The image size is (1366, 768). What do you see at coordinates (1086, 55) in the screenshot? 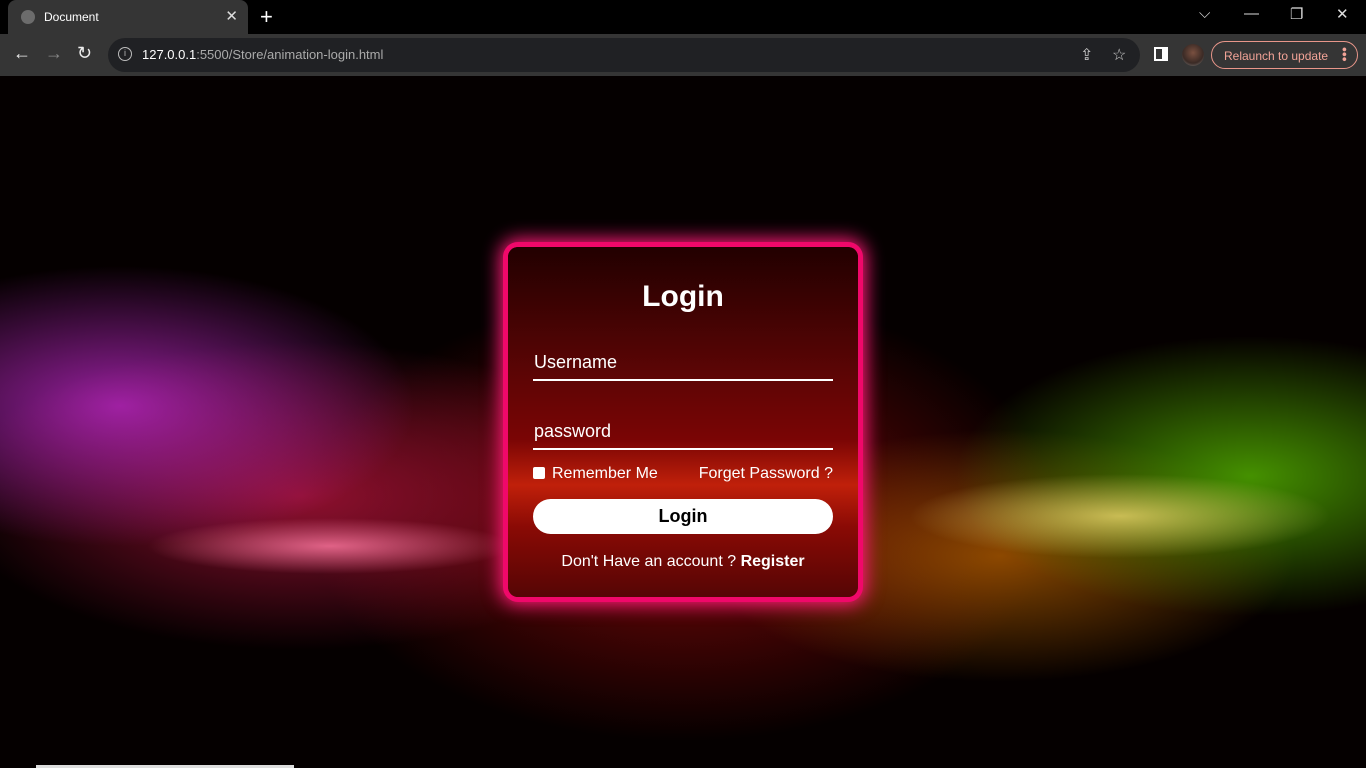
I see `share-icon: ⇪` at bounding box center [1086, 55].